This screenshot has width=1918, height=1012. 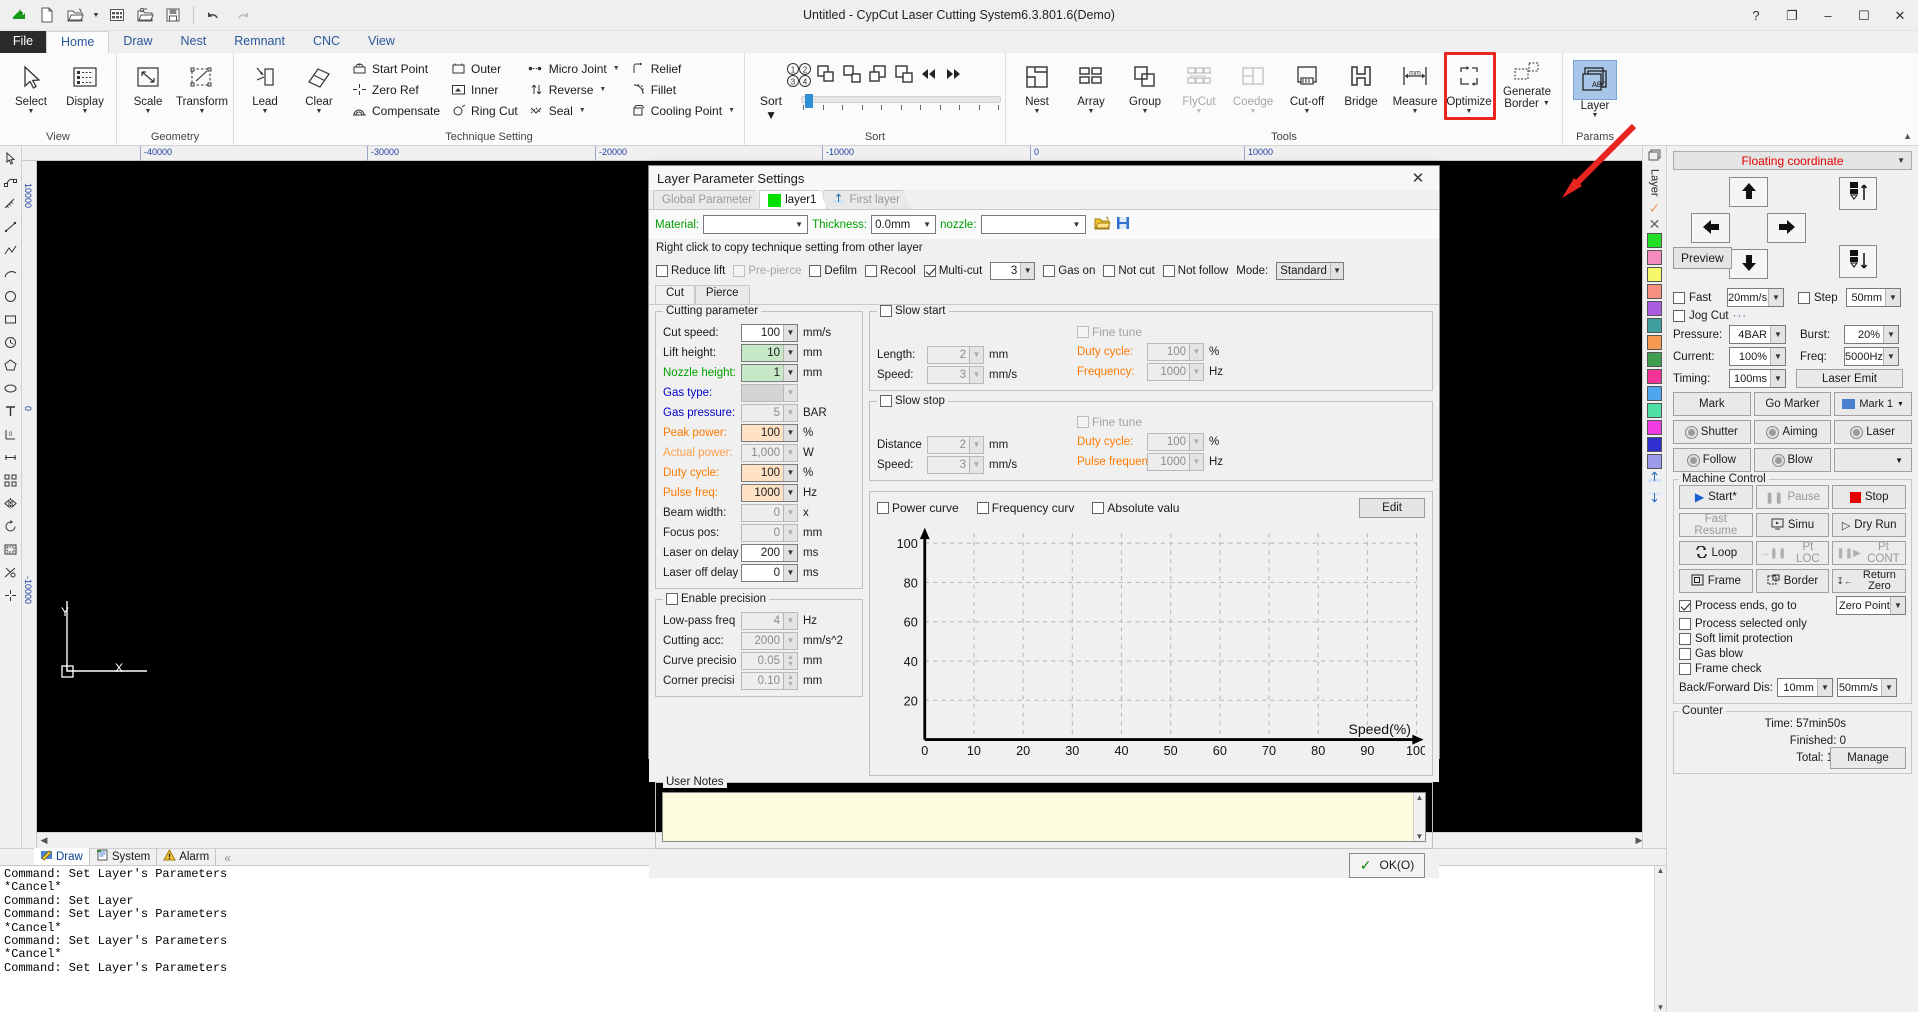 I want to click on slow-stop-pulse-freq-field: 1000 ▼, so click(x=1175, y=462).